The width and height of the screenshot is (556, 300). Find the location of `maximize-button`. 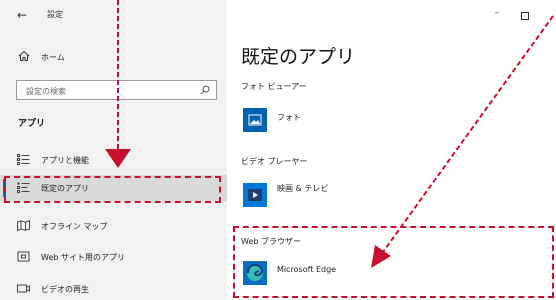

maximize-button is located at coordinates (525, 16).